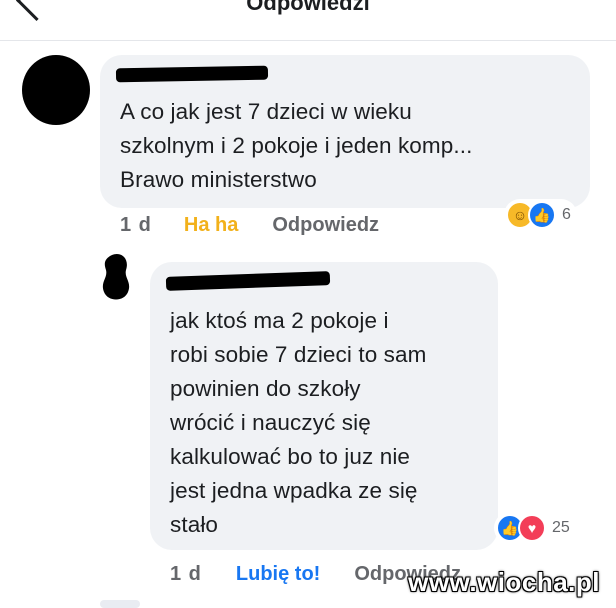 Image resolution: width=616 pixels, height=608 pixels. What do you see at coordinates (308, 7) in the screenshot?
I see `page-title: Odpowiedzi` at bounding box center [308, 7].